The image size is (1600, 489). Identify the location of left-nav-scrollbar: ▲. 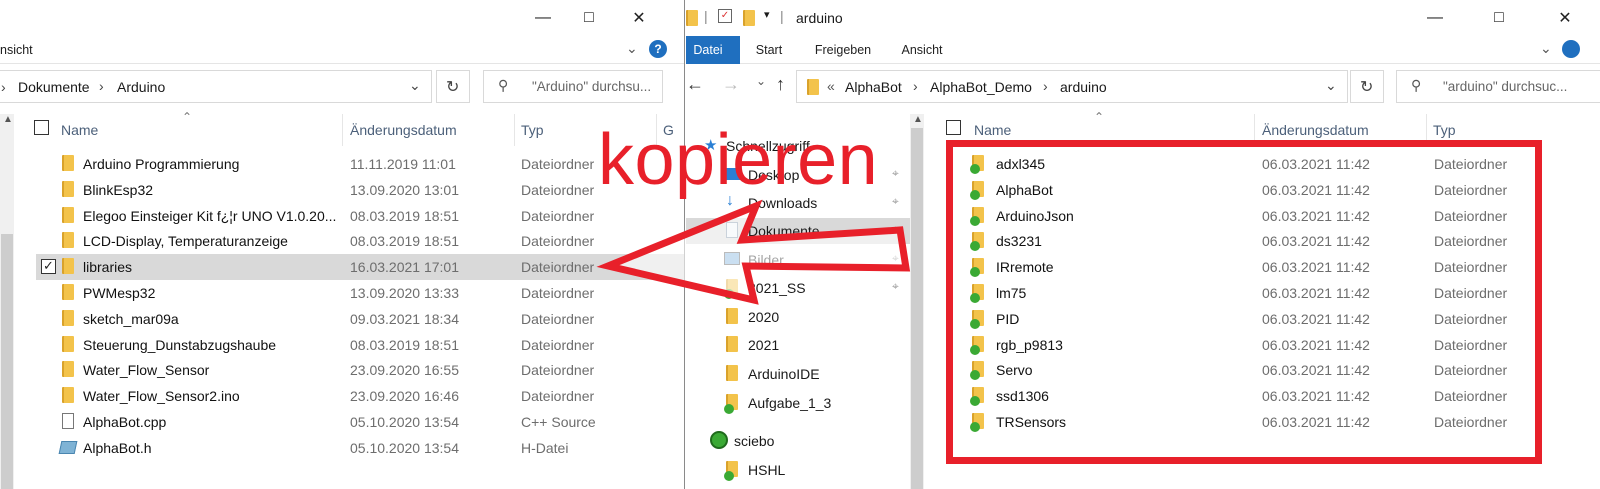
(7, 301).